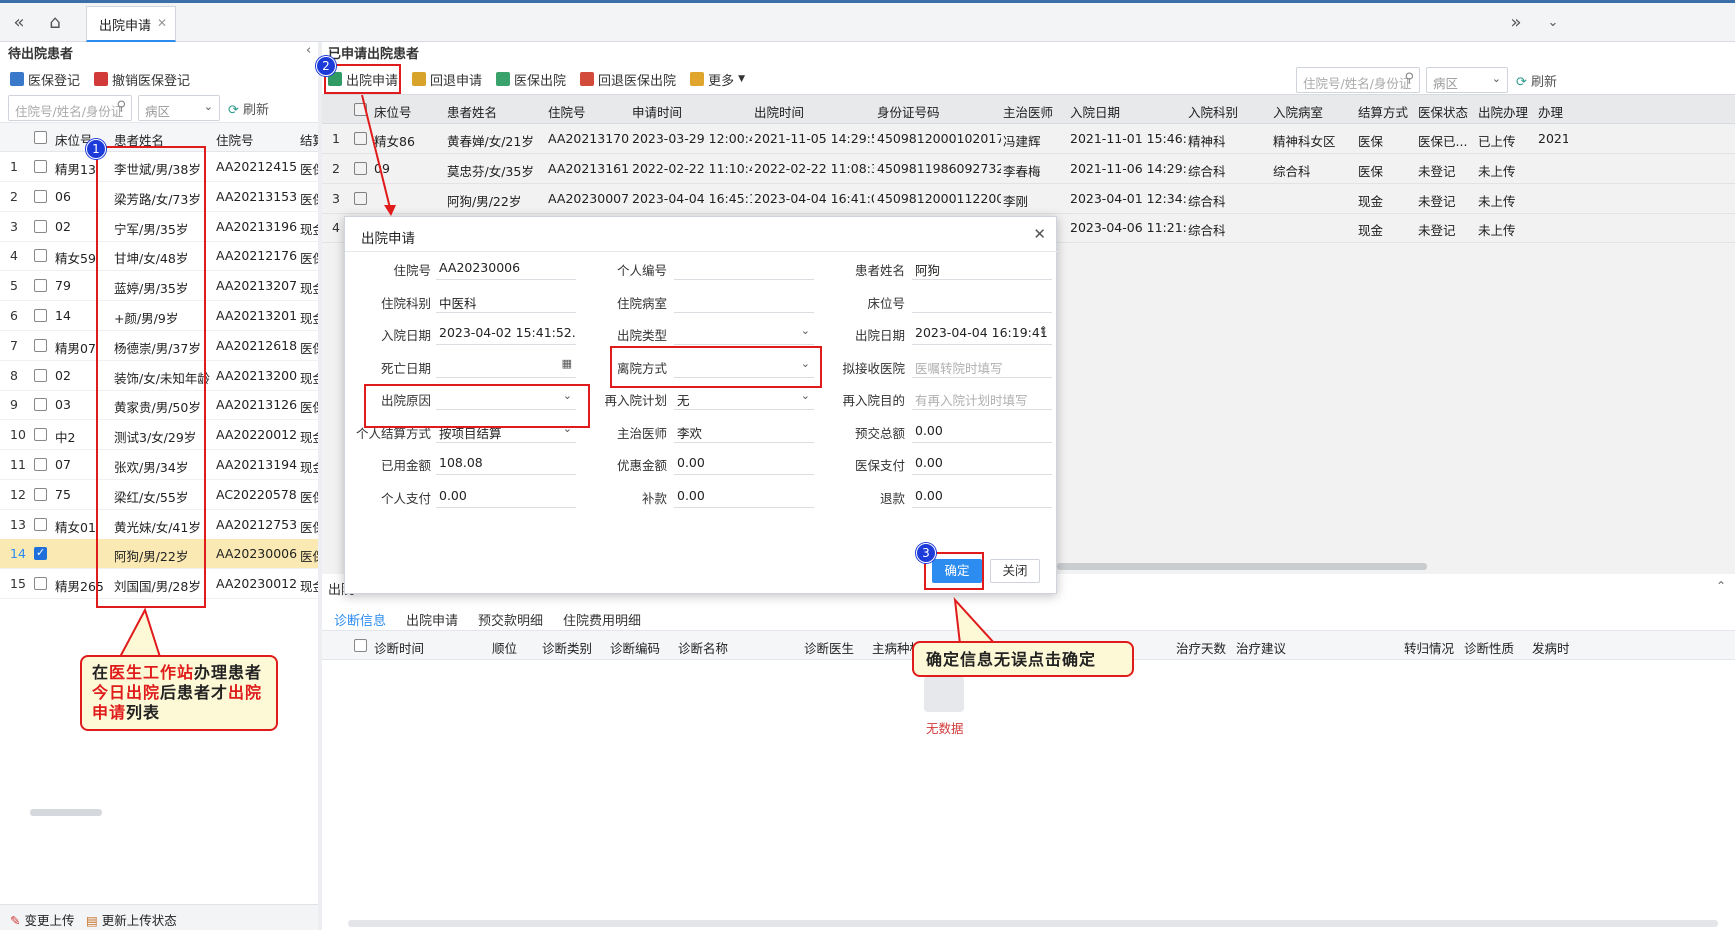 The image size is (1735, 930). What do you see at coordinates (390, 210) in the screenshot?
I see `arrow-head` at bounding box center [390, 210].